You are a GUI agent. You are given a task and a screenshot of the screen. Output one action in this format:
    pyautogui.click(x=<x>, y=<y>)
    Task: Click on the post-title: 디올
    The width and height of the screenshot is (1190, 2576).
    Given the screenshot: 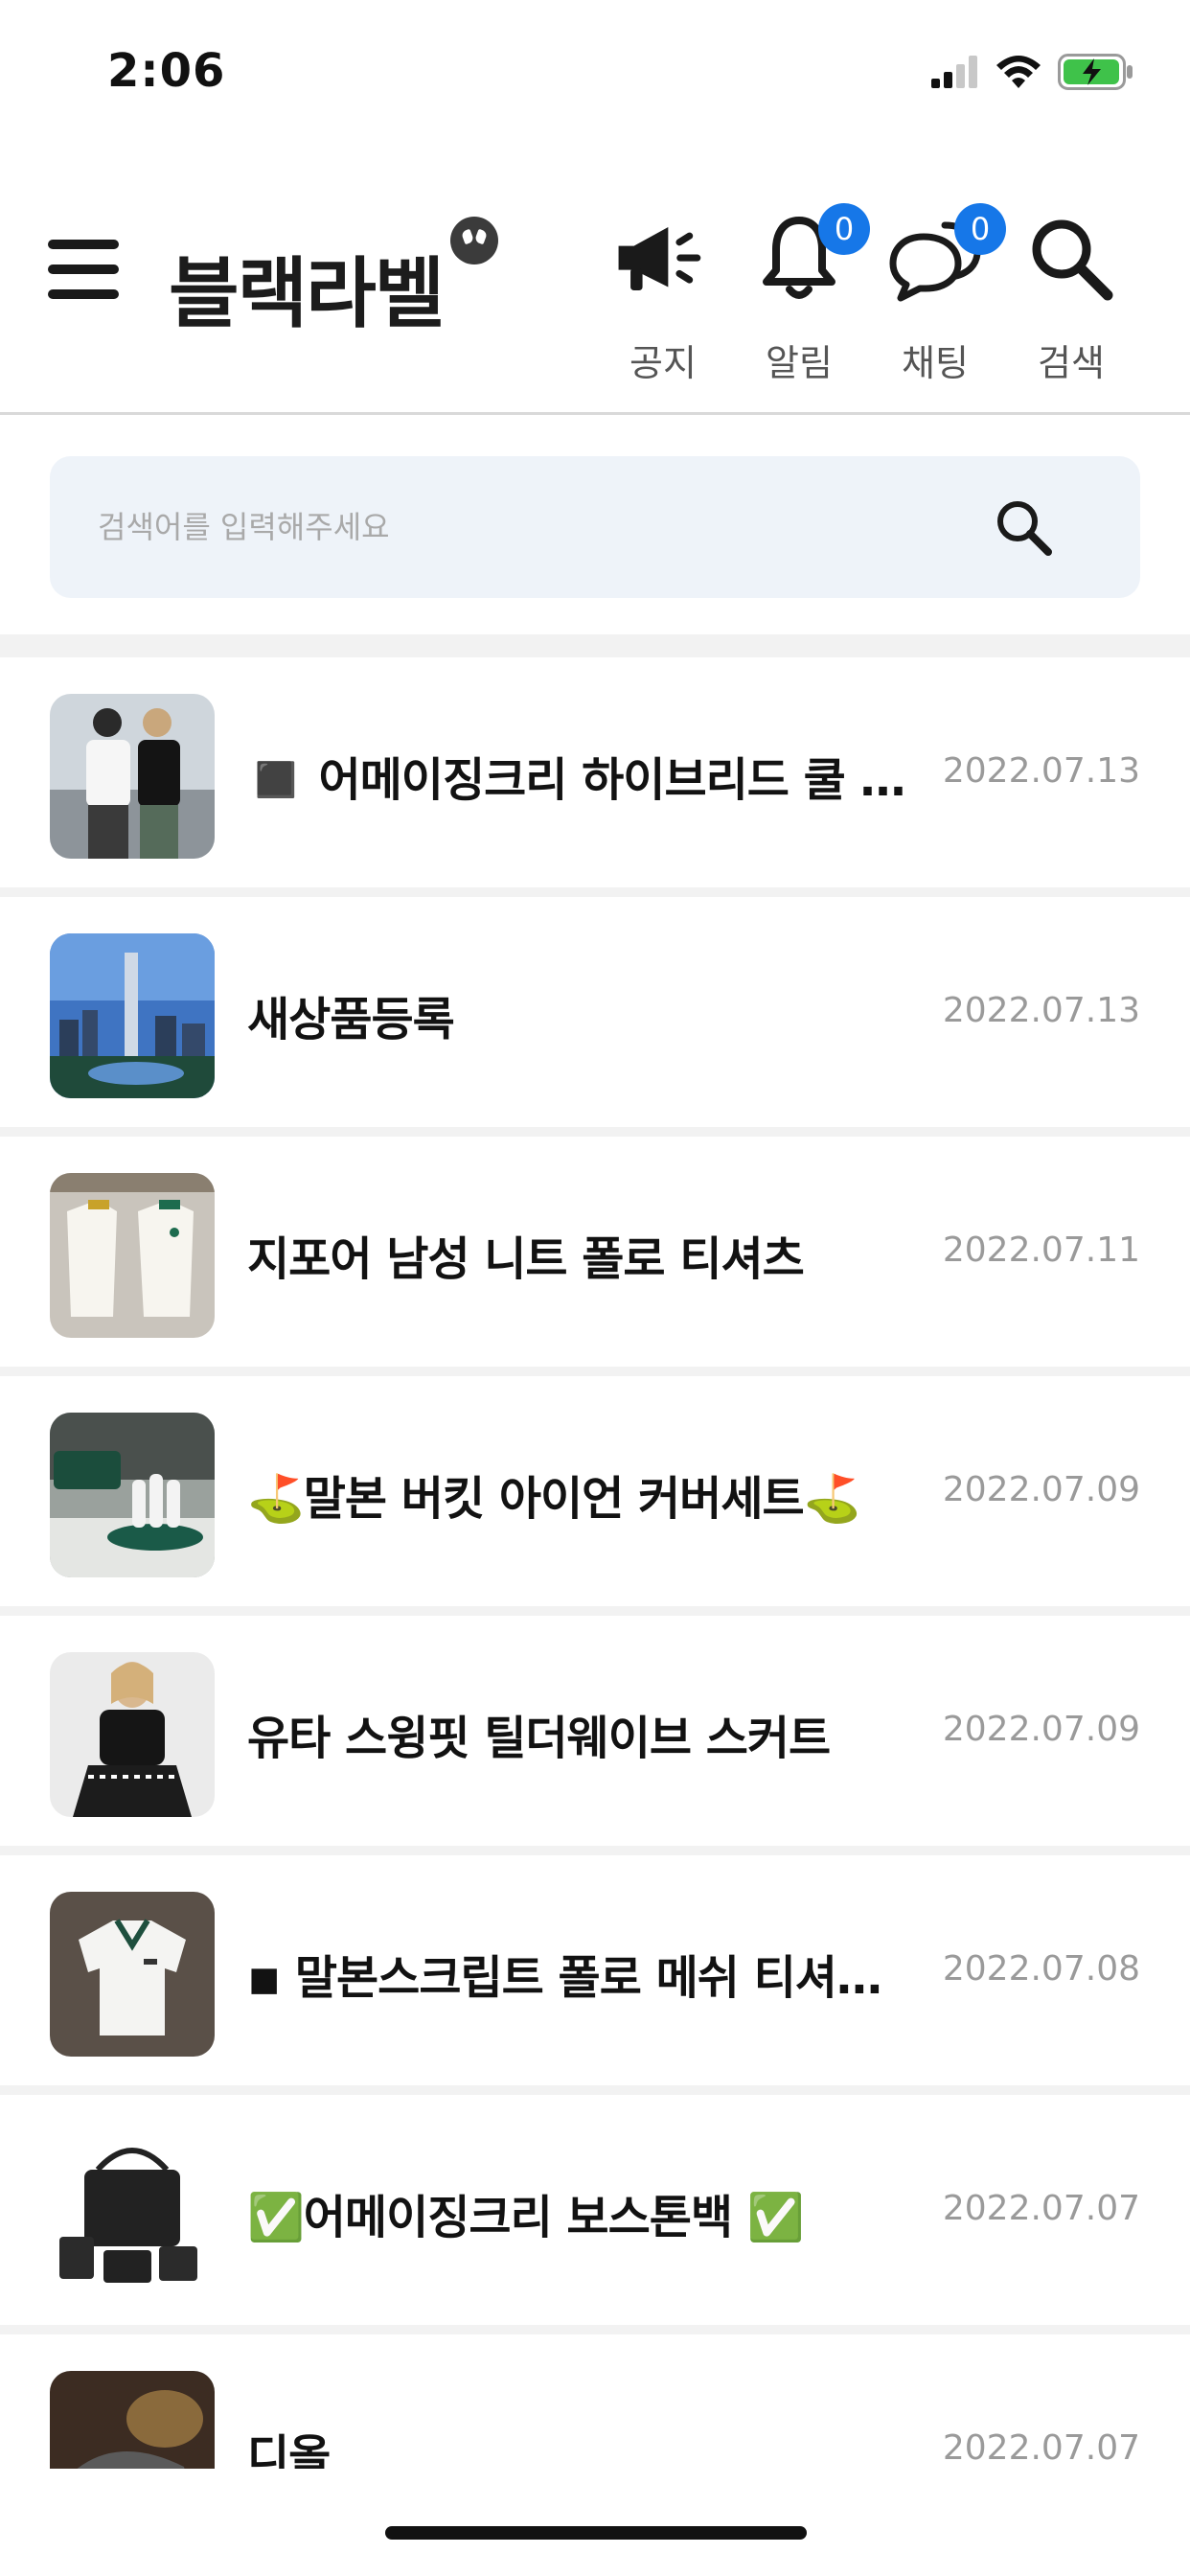 What is the action you would take?
    pyautogui.click(x=289, y=2449)
    